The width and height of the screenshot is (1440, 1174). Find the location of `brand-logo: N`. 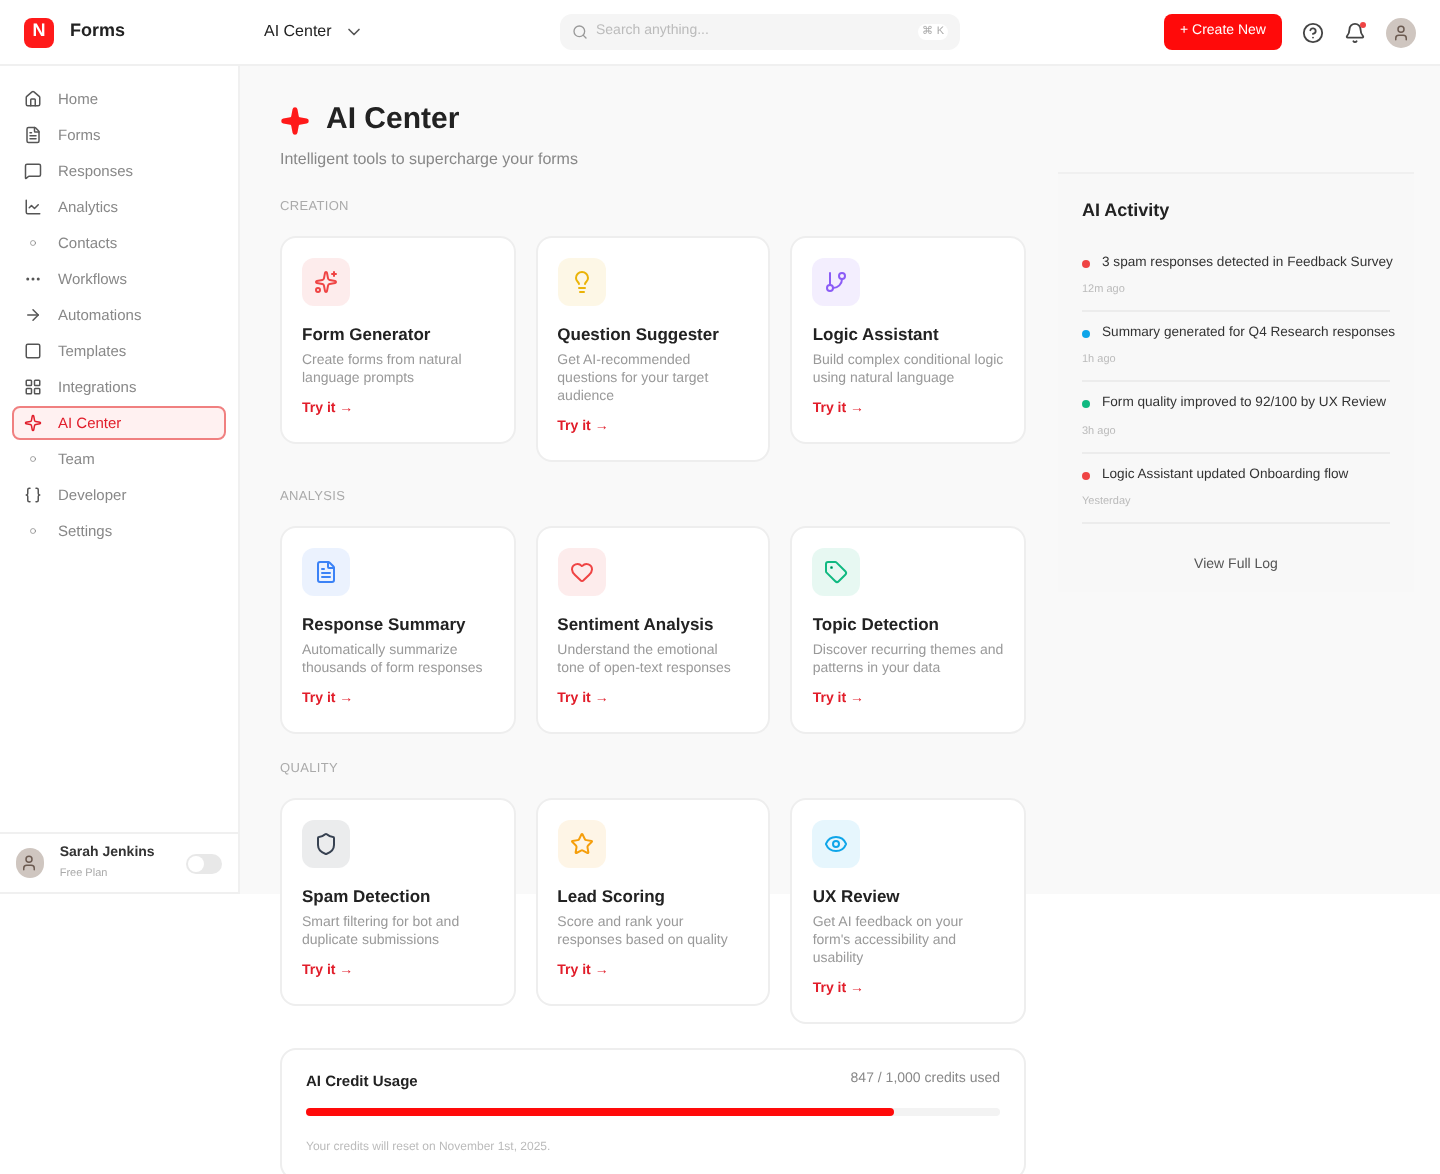

brand-logo: N is located at coordinates (39, 32).